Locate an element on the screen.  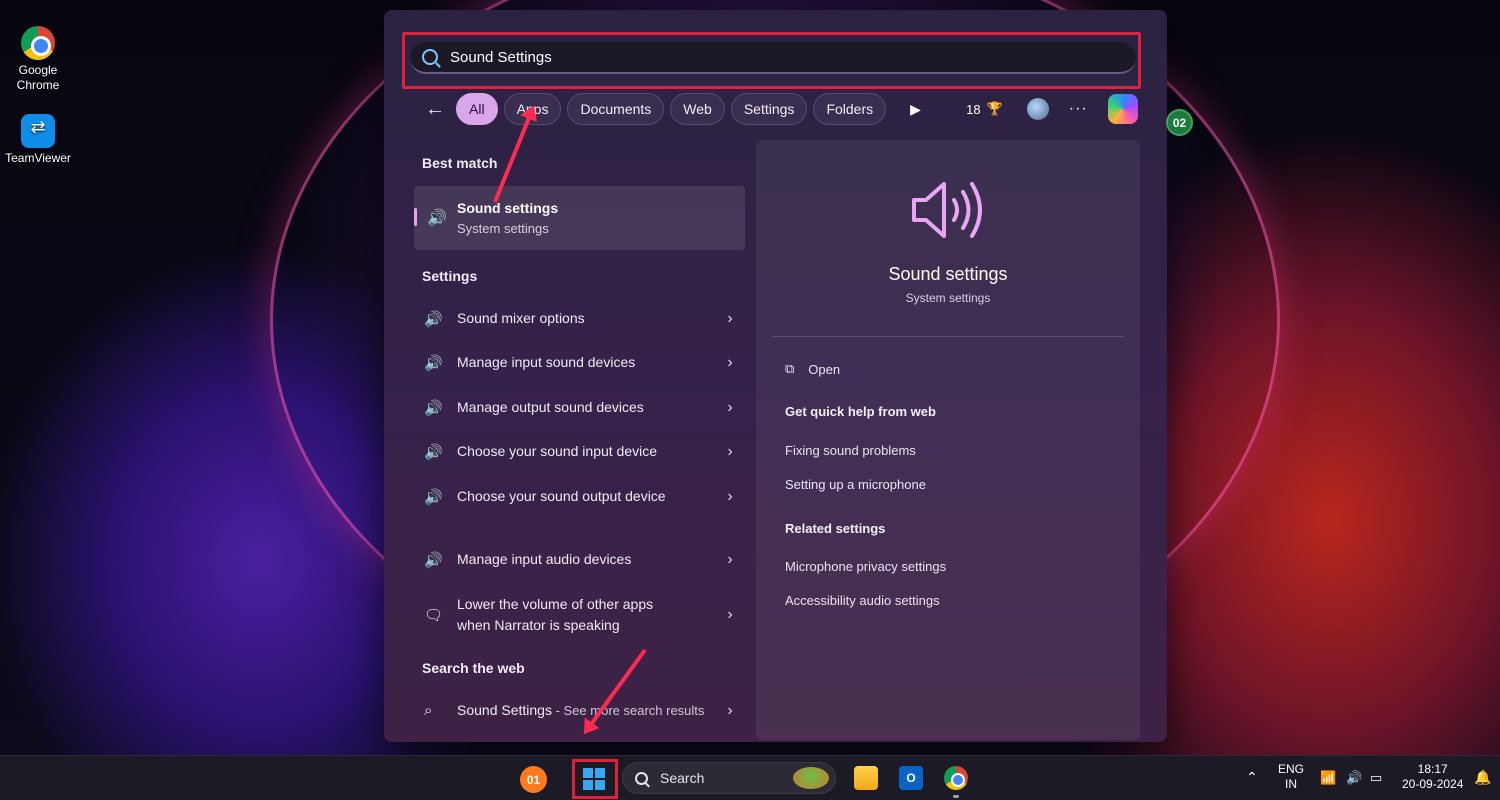
list-item: 🔊 Sound mixer options › is located at coordinates (582, 318).